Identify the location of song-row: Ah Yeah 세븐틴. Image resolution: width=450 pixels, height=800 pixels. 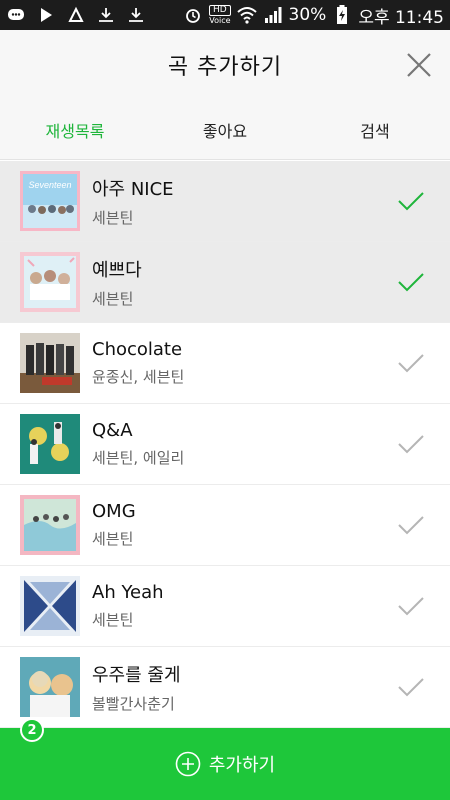
(225, 606).